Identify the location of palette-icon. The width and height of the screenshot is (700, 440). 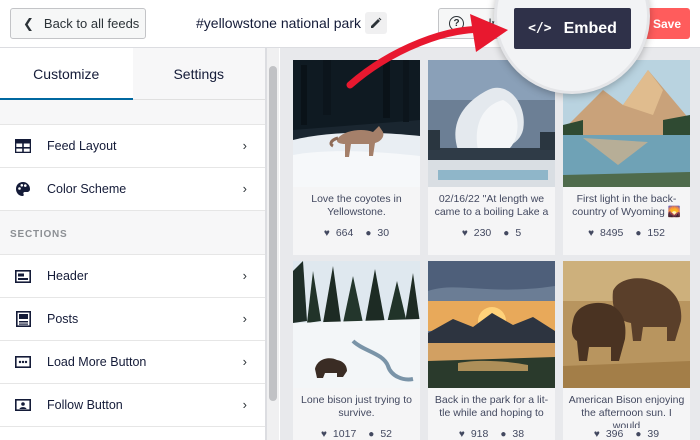
(23, 189).